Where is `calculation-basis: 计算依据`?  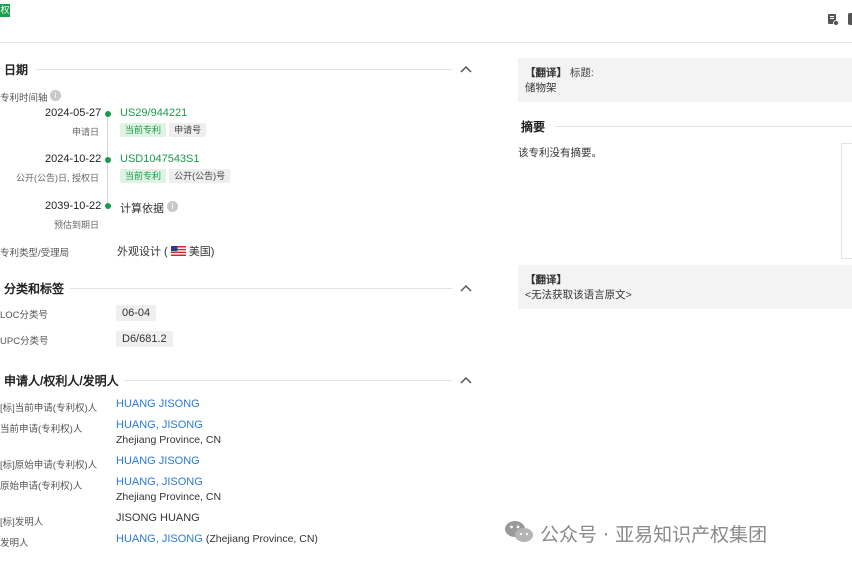 calculation-basis: 计算依据 is located at coordinates (142, 209).